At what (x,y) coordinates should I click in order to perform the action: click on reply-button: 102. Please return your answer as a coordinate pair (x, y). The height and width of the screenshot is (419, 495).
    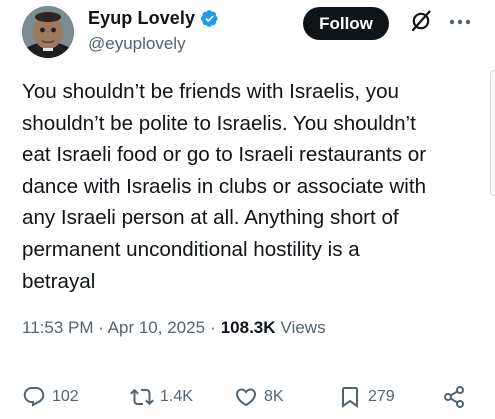
    Looking at the image, I should click on (50, 397).